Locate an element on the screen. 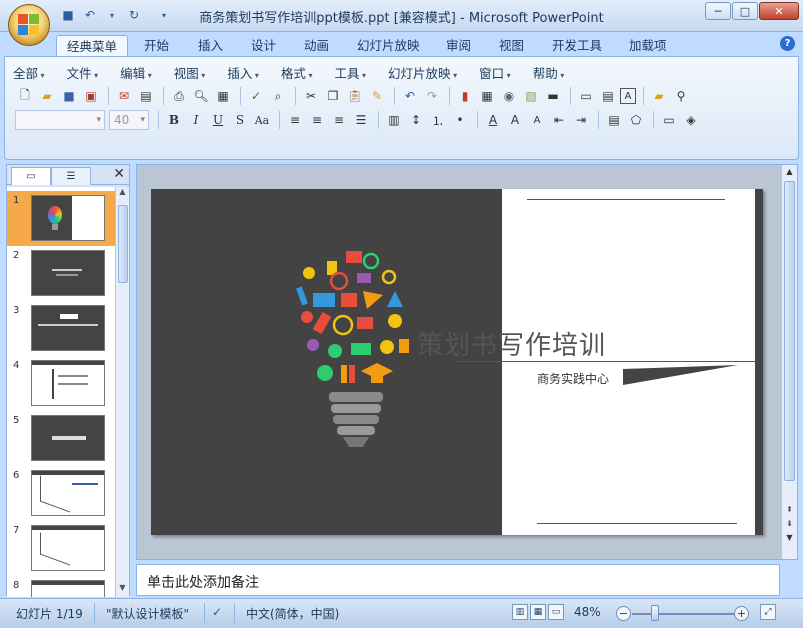 The width and height of the screenshot is (803, 628). slide-scrollbar: ▲ ⇞ ⇟ ▼ is located at coordinates (789, 362).